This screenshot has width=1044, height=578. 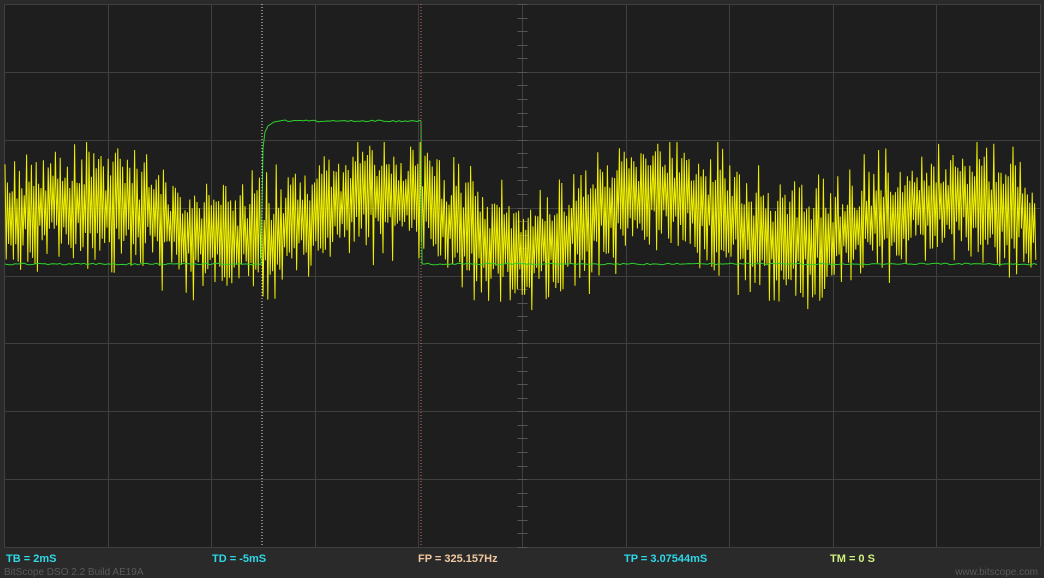 What do you see at coordinates (458, 559) in the screenshot?
I see `frequency-readout: FP = 325.157Hz` at bounding box center [458, 559].